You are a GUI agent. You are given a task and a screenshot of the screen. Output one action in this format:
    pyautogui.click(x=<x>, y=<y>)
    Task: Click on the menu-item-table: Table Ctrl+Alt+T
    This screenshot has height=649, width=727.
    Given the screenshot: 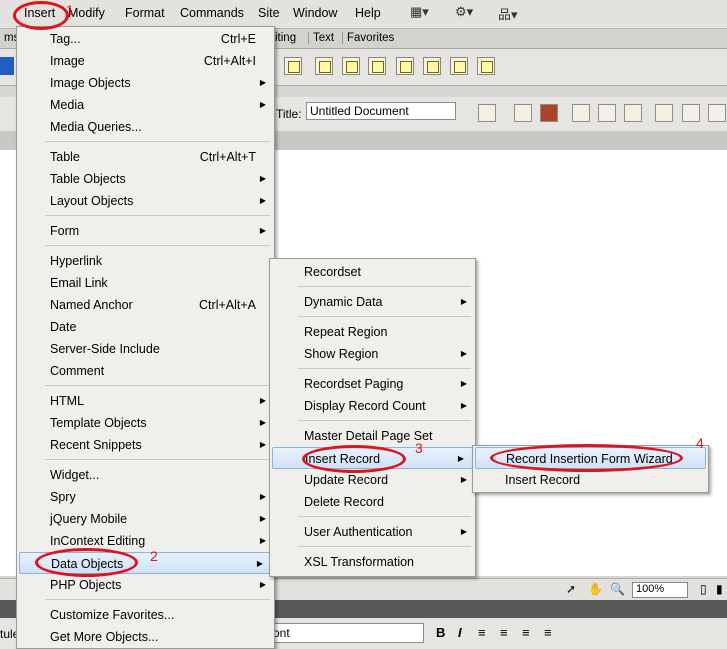 What is the action you would take?
    pyautogui.click(x=145, y=157)
    